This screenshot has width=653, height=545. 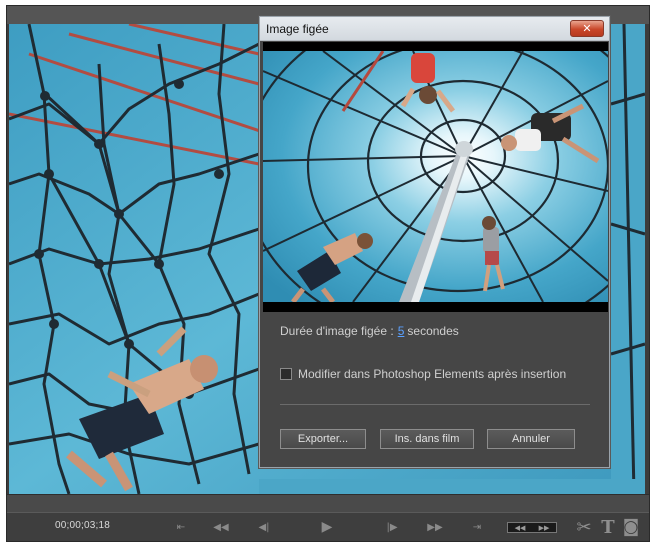 I want to click on fast-forward-icon: ▶▶, so click(x=435, y=527).